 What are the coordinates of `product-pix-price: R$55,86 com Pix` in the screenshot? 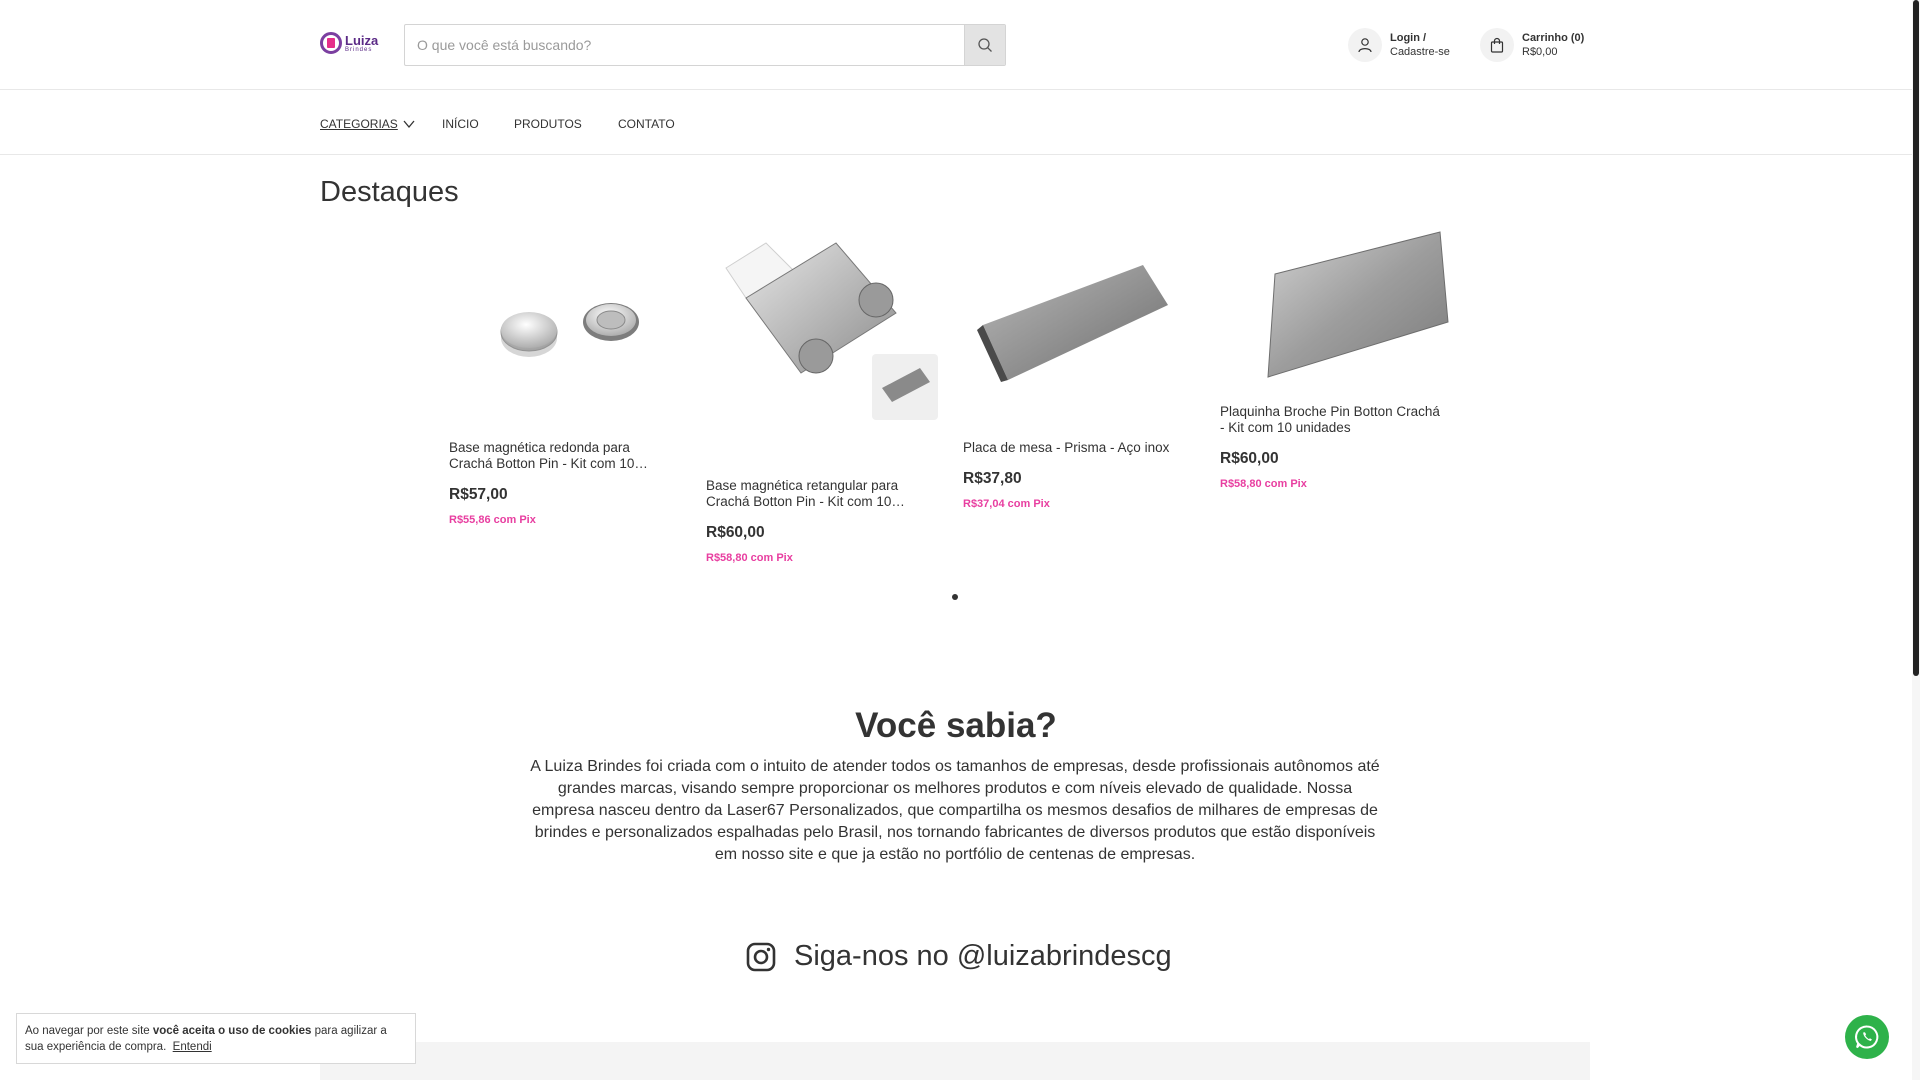 It's located at (492, 520).